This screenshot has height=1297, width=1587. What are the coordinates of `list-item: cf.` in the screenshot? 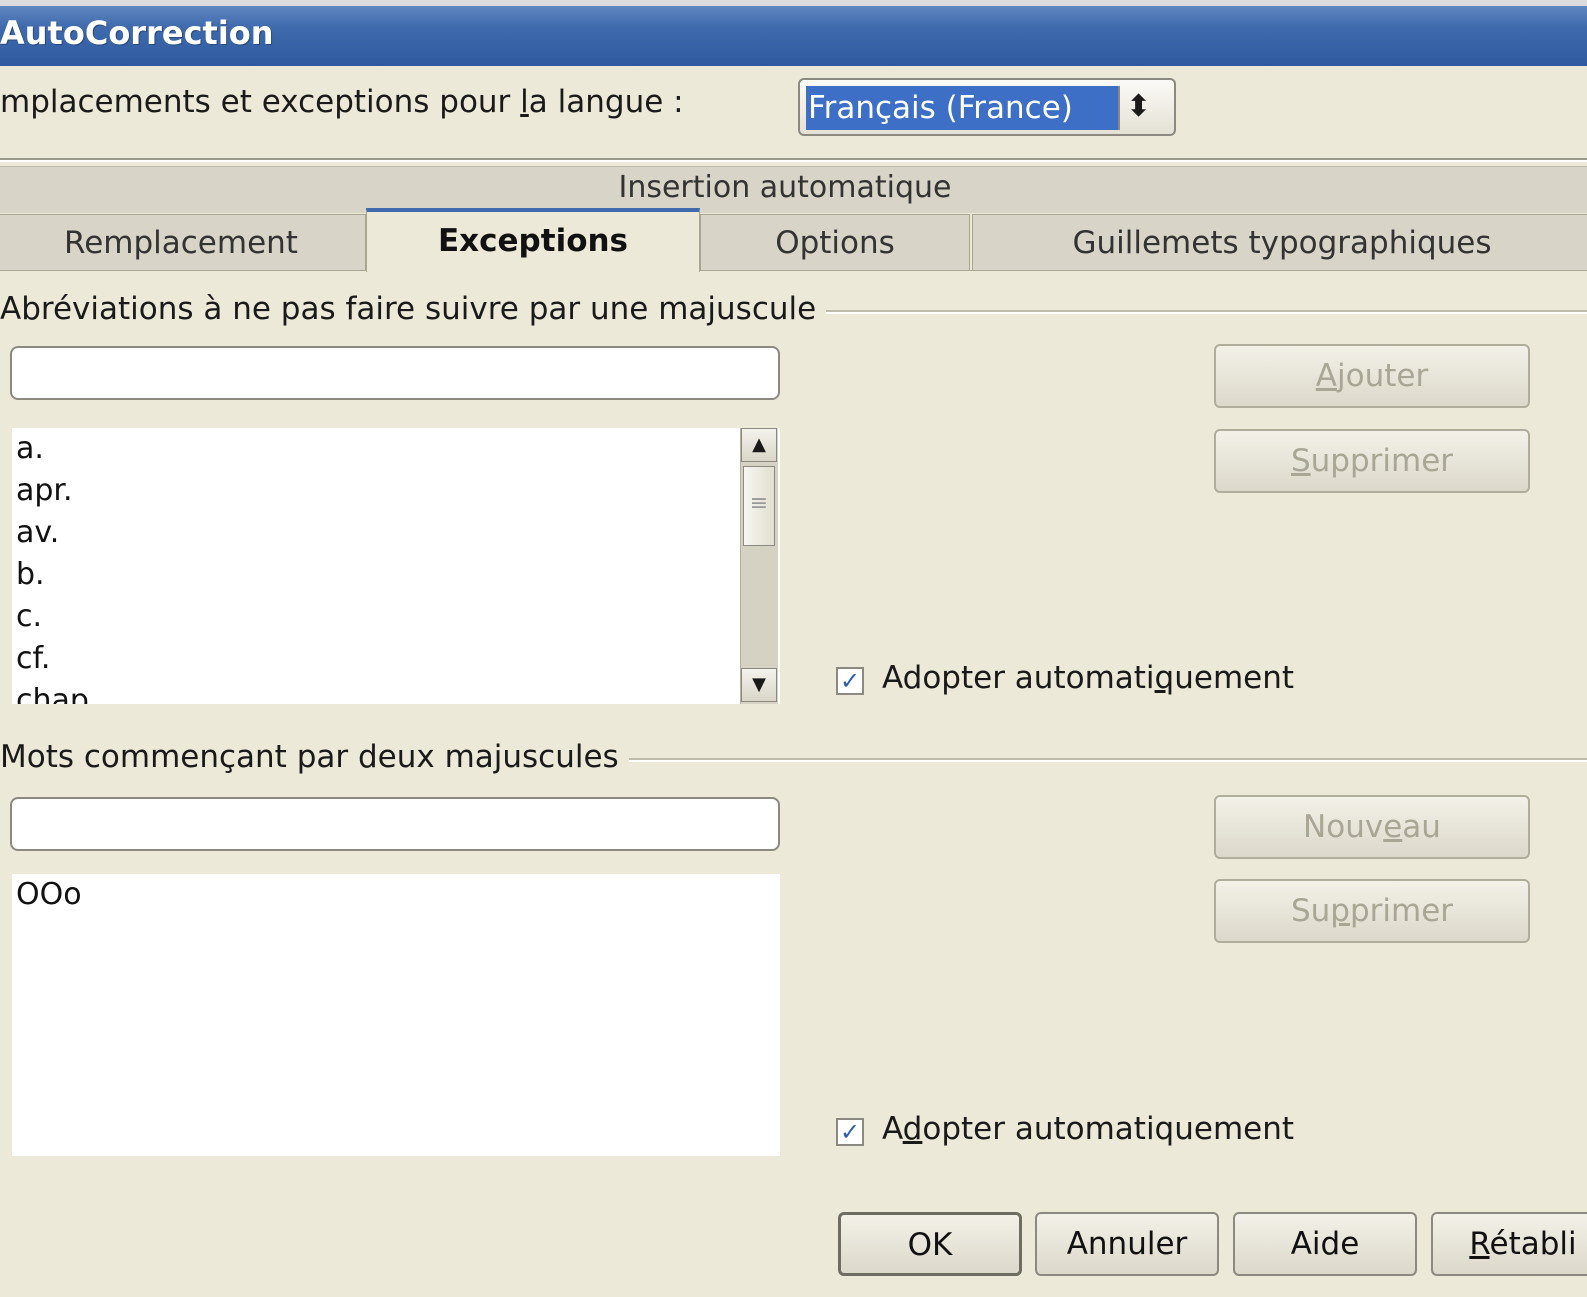 It's located at (396, 659).